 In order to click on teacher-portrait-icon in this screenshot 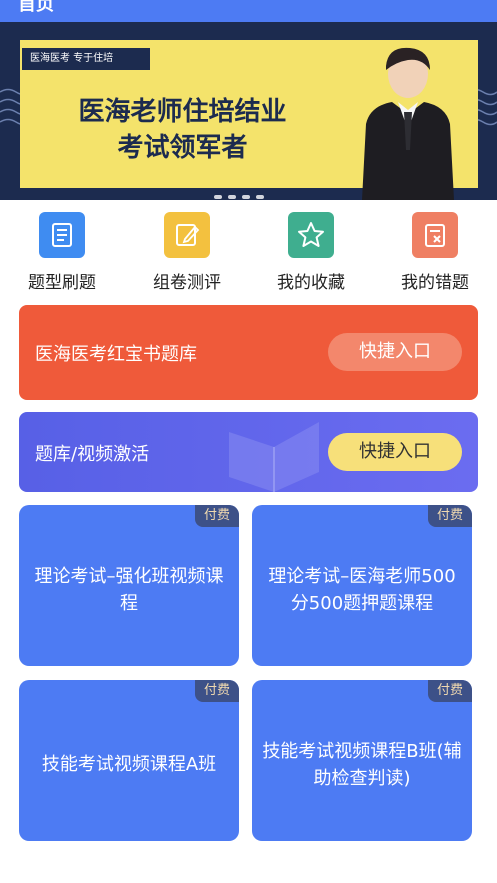, I will do `click(408, 123)`.